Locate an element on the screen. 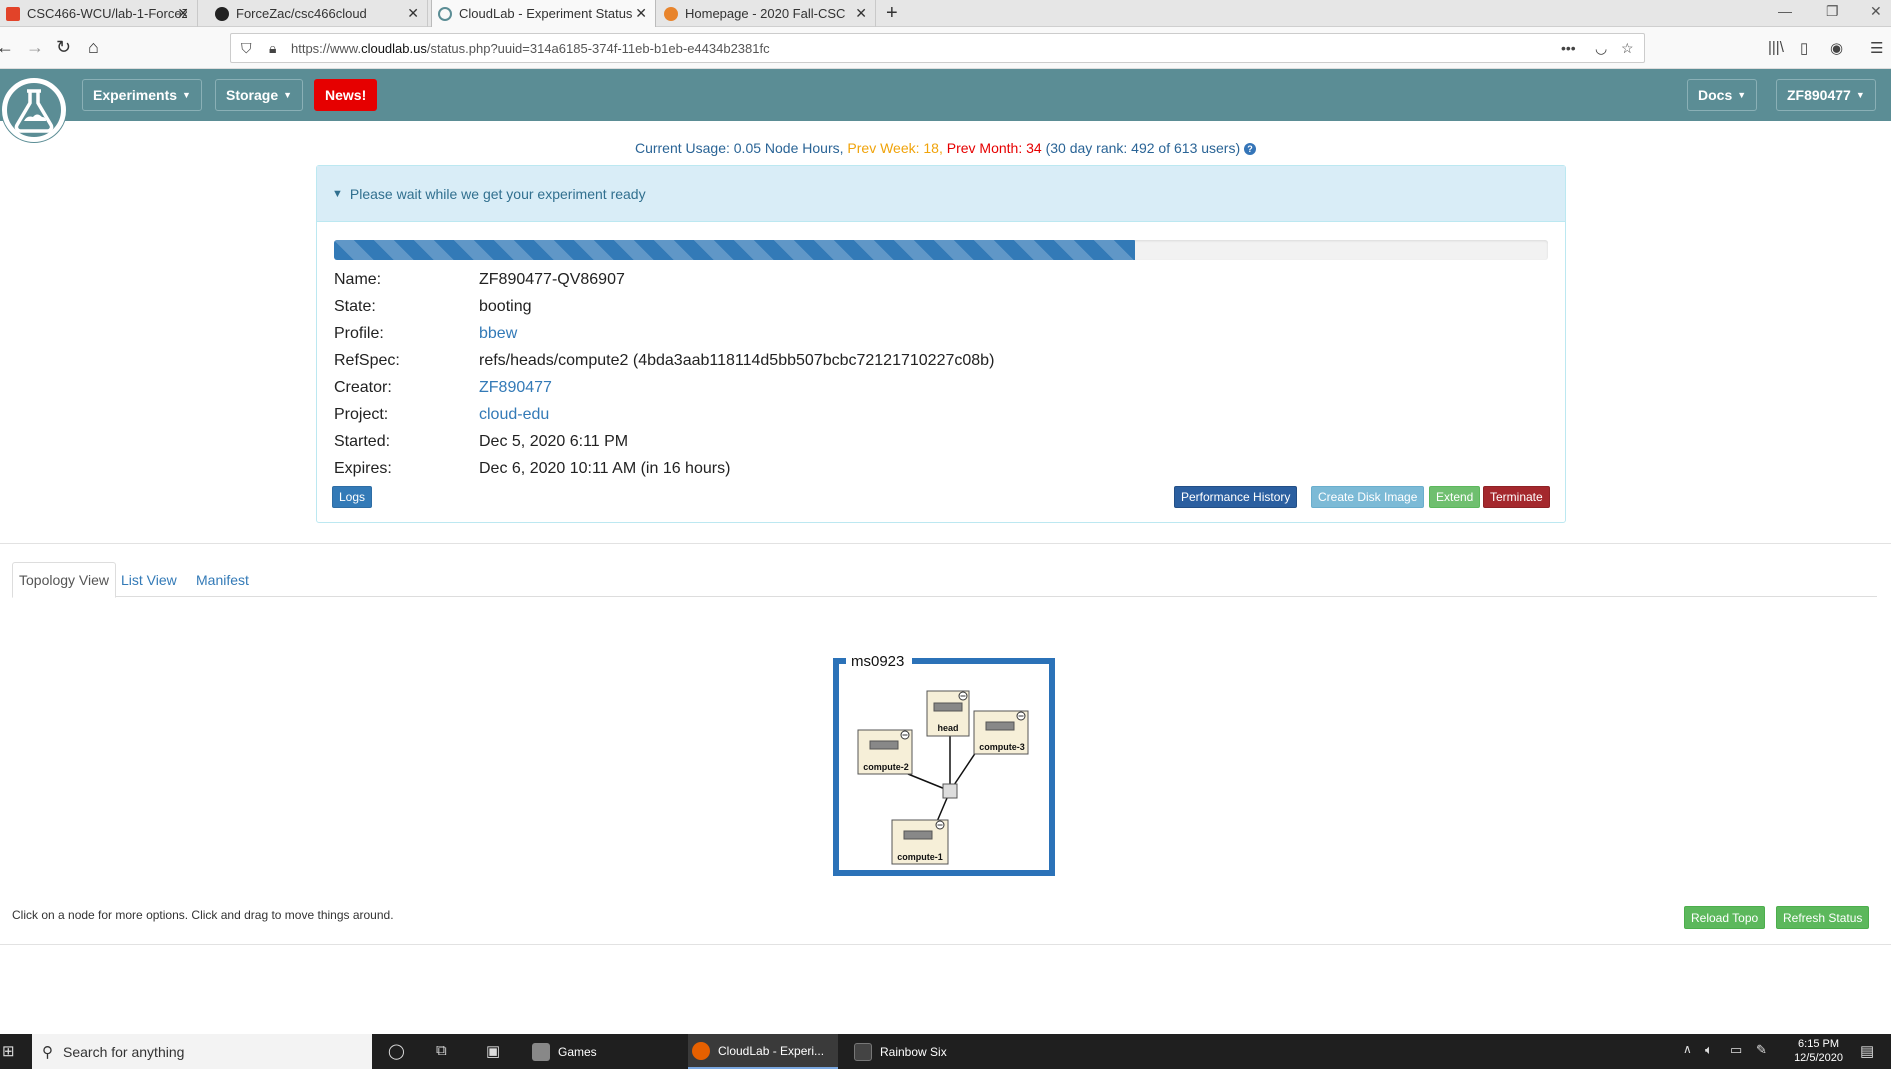  restore-icon: ❐ is located at coordinates (1832, 11).